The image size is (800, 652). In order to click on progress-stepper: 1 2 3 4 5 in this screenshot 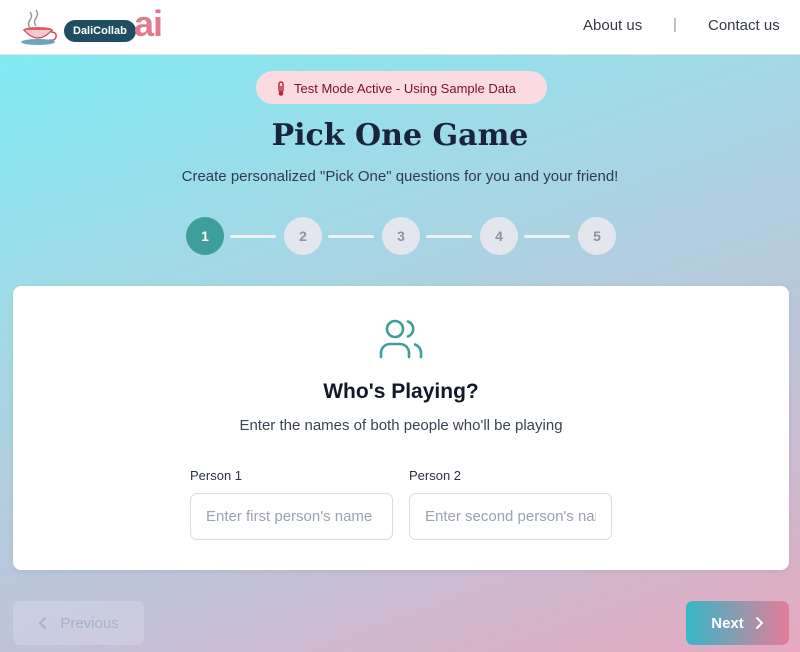, I will do `click(401, 236)`.